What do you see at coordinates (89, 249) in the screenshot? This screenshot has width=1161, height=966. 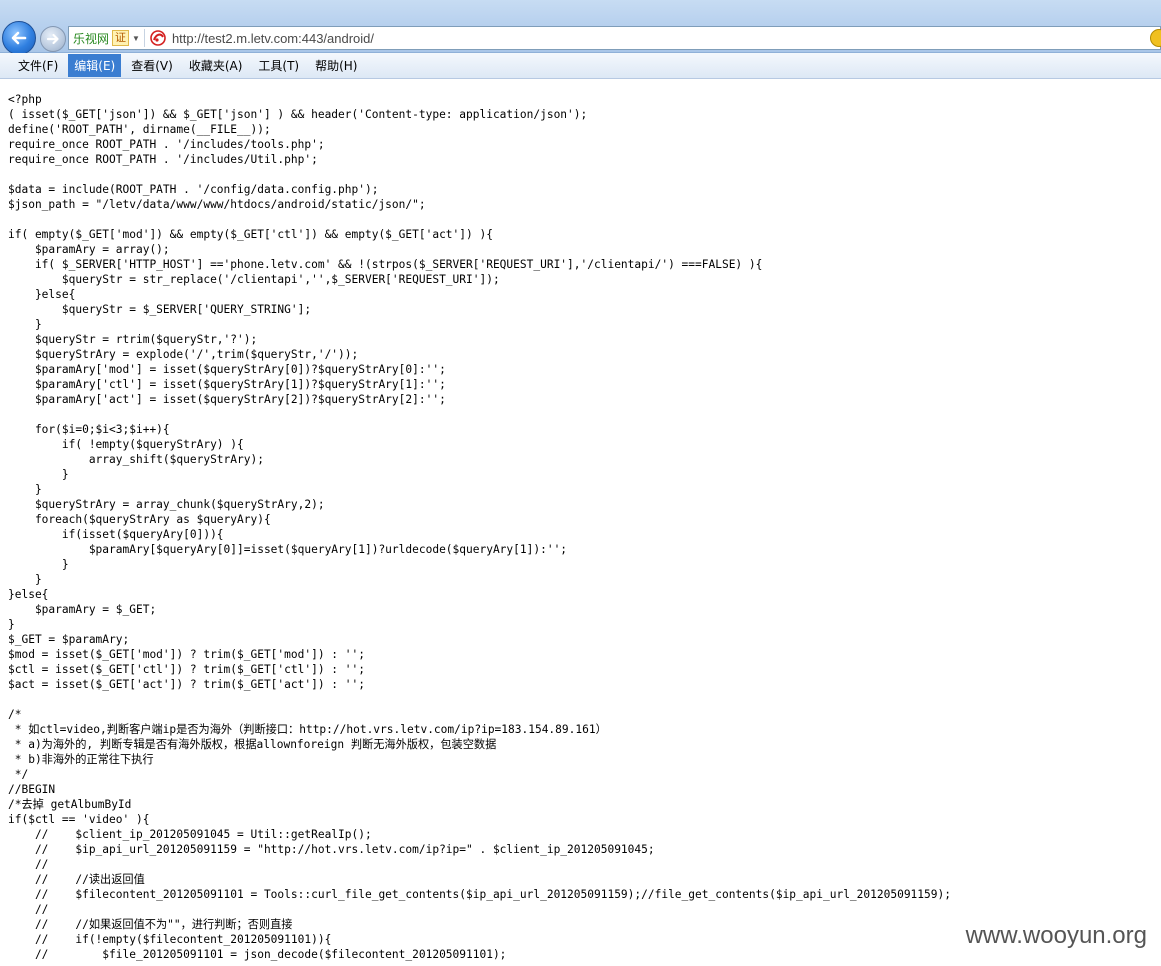 I see `code-line: $paramAry = array();` at bounding box center [89, 249].